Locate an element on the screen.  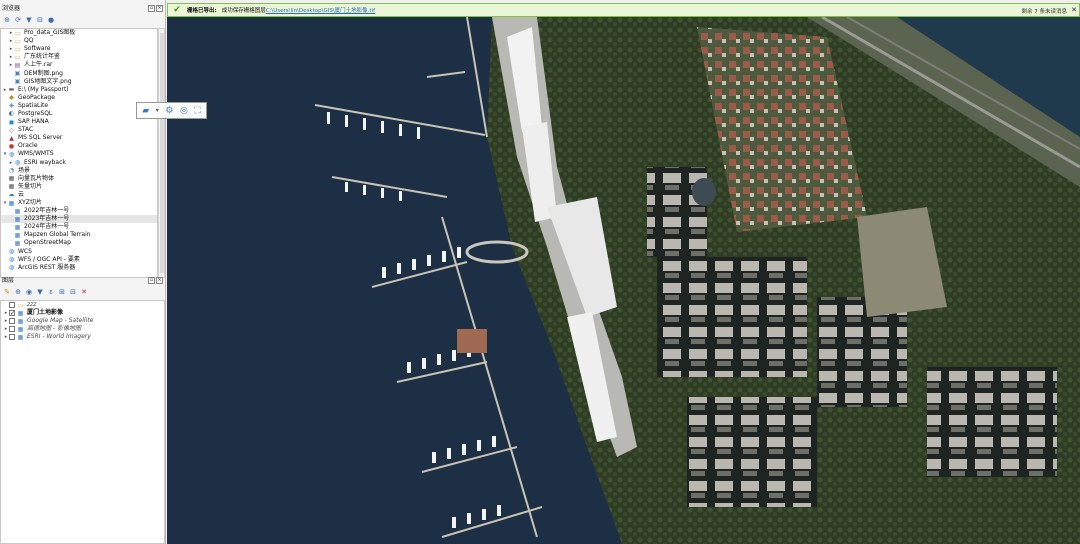
browser-item: ▦ Mapzen Global Terrain is located at coordinates (79, 235).